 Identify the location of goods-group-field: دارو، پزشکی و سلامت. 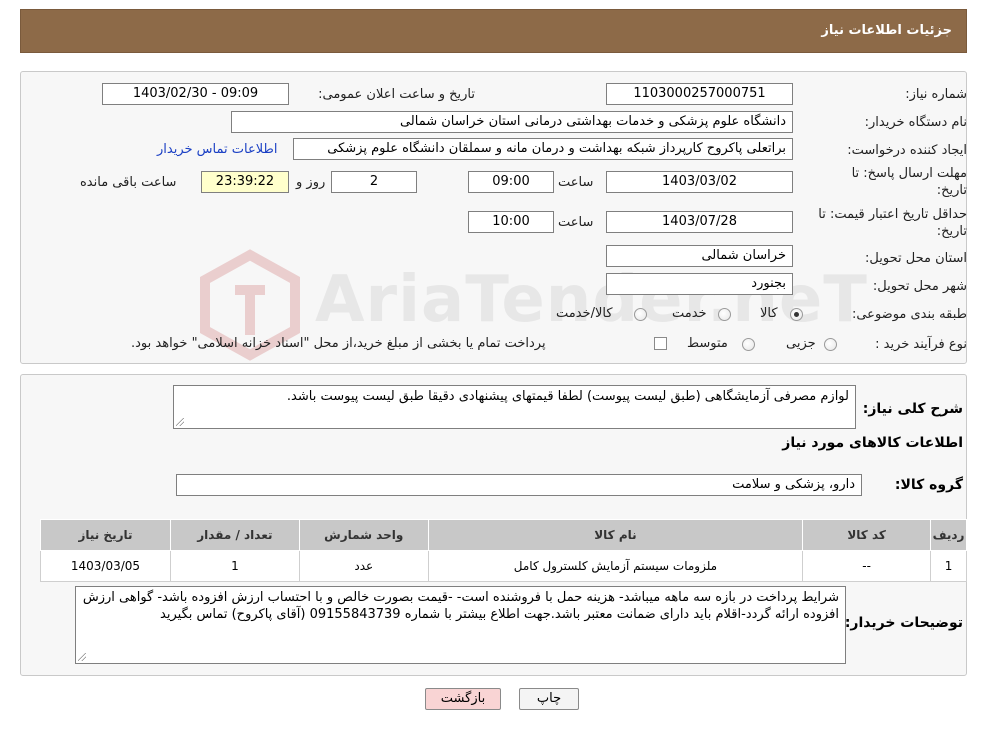
(519, 485).